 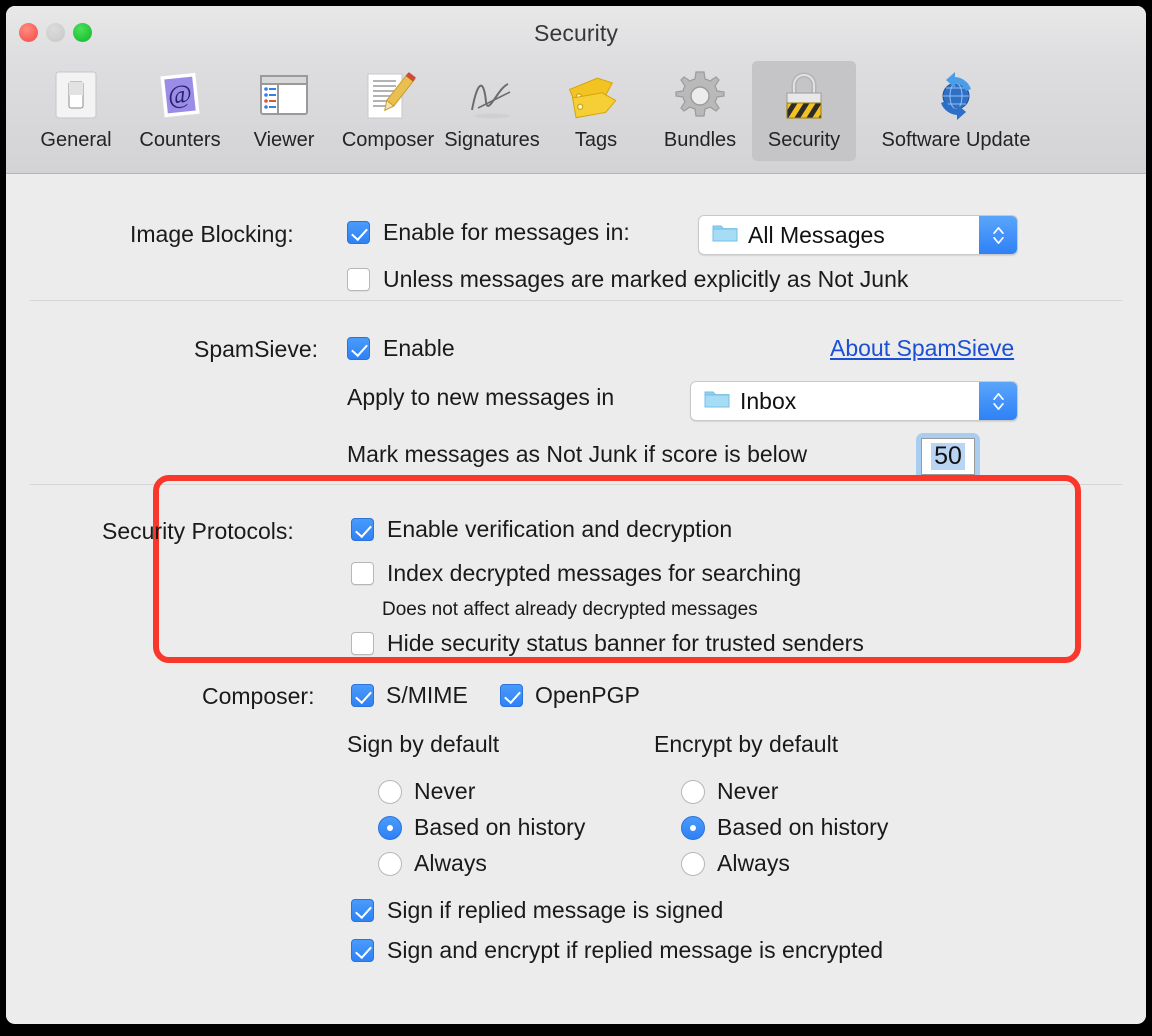 What do you see at coordinates (362, 695) in the screenshot?
I see `smime-checkbox` at bounding box center [362, 695].